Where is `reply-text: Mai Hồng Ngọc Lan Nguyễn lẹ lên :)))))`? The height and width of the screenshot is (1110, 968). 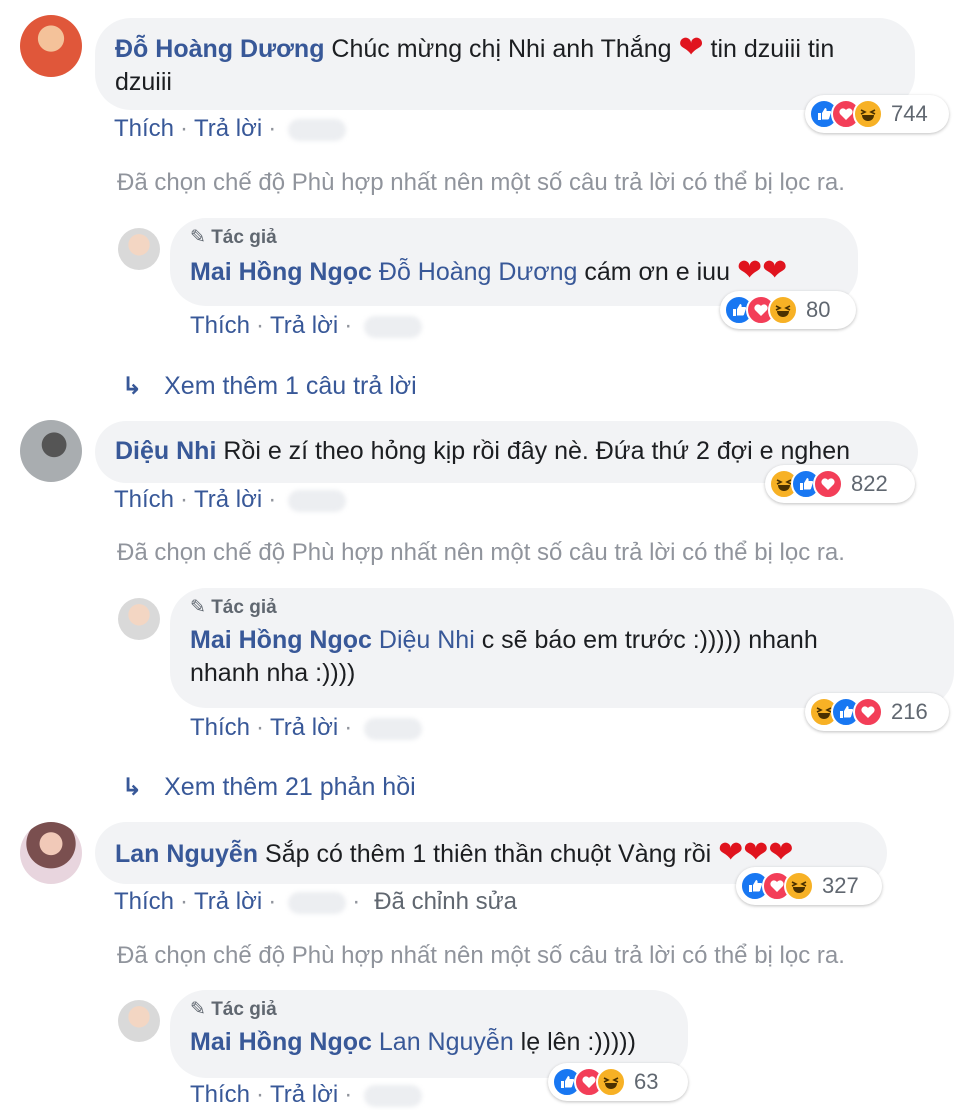
reply-text: Mai Hồng Ngọc Lan Nguyễn lẹ lên :))))) is located at coordinates (429, 1042).